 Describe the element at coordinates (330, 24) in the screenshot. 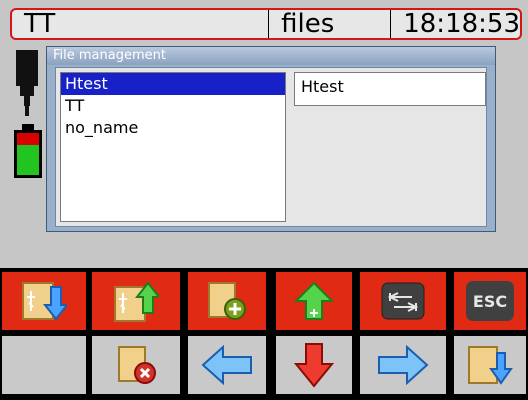

I see `status-mode: files` at that location.